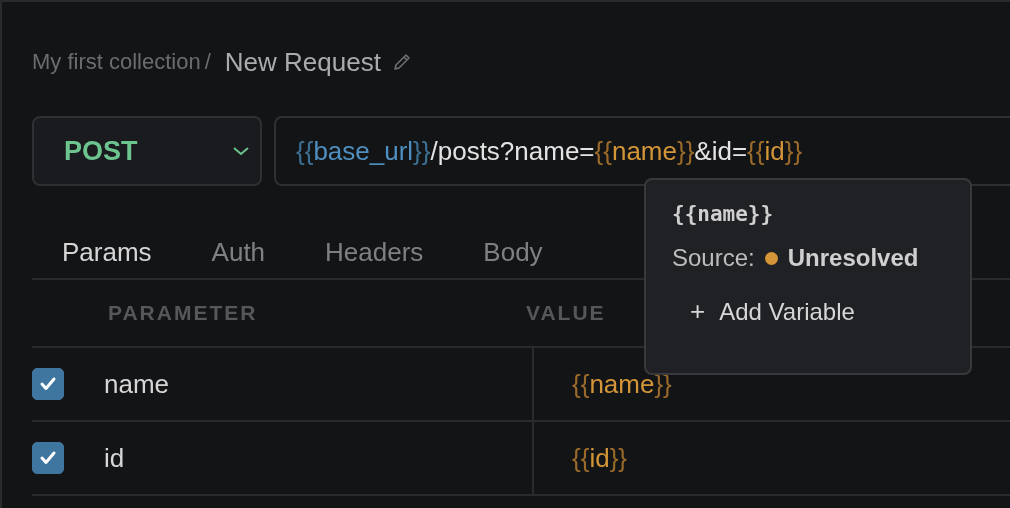 Image resolution: width=1010 pixels, height=508 pixels. Describe the element at coordinates (319, 458) in the screenshot. I see `parameter-cell: id` at that location.